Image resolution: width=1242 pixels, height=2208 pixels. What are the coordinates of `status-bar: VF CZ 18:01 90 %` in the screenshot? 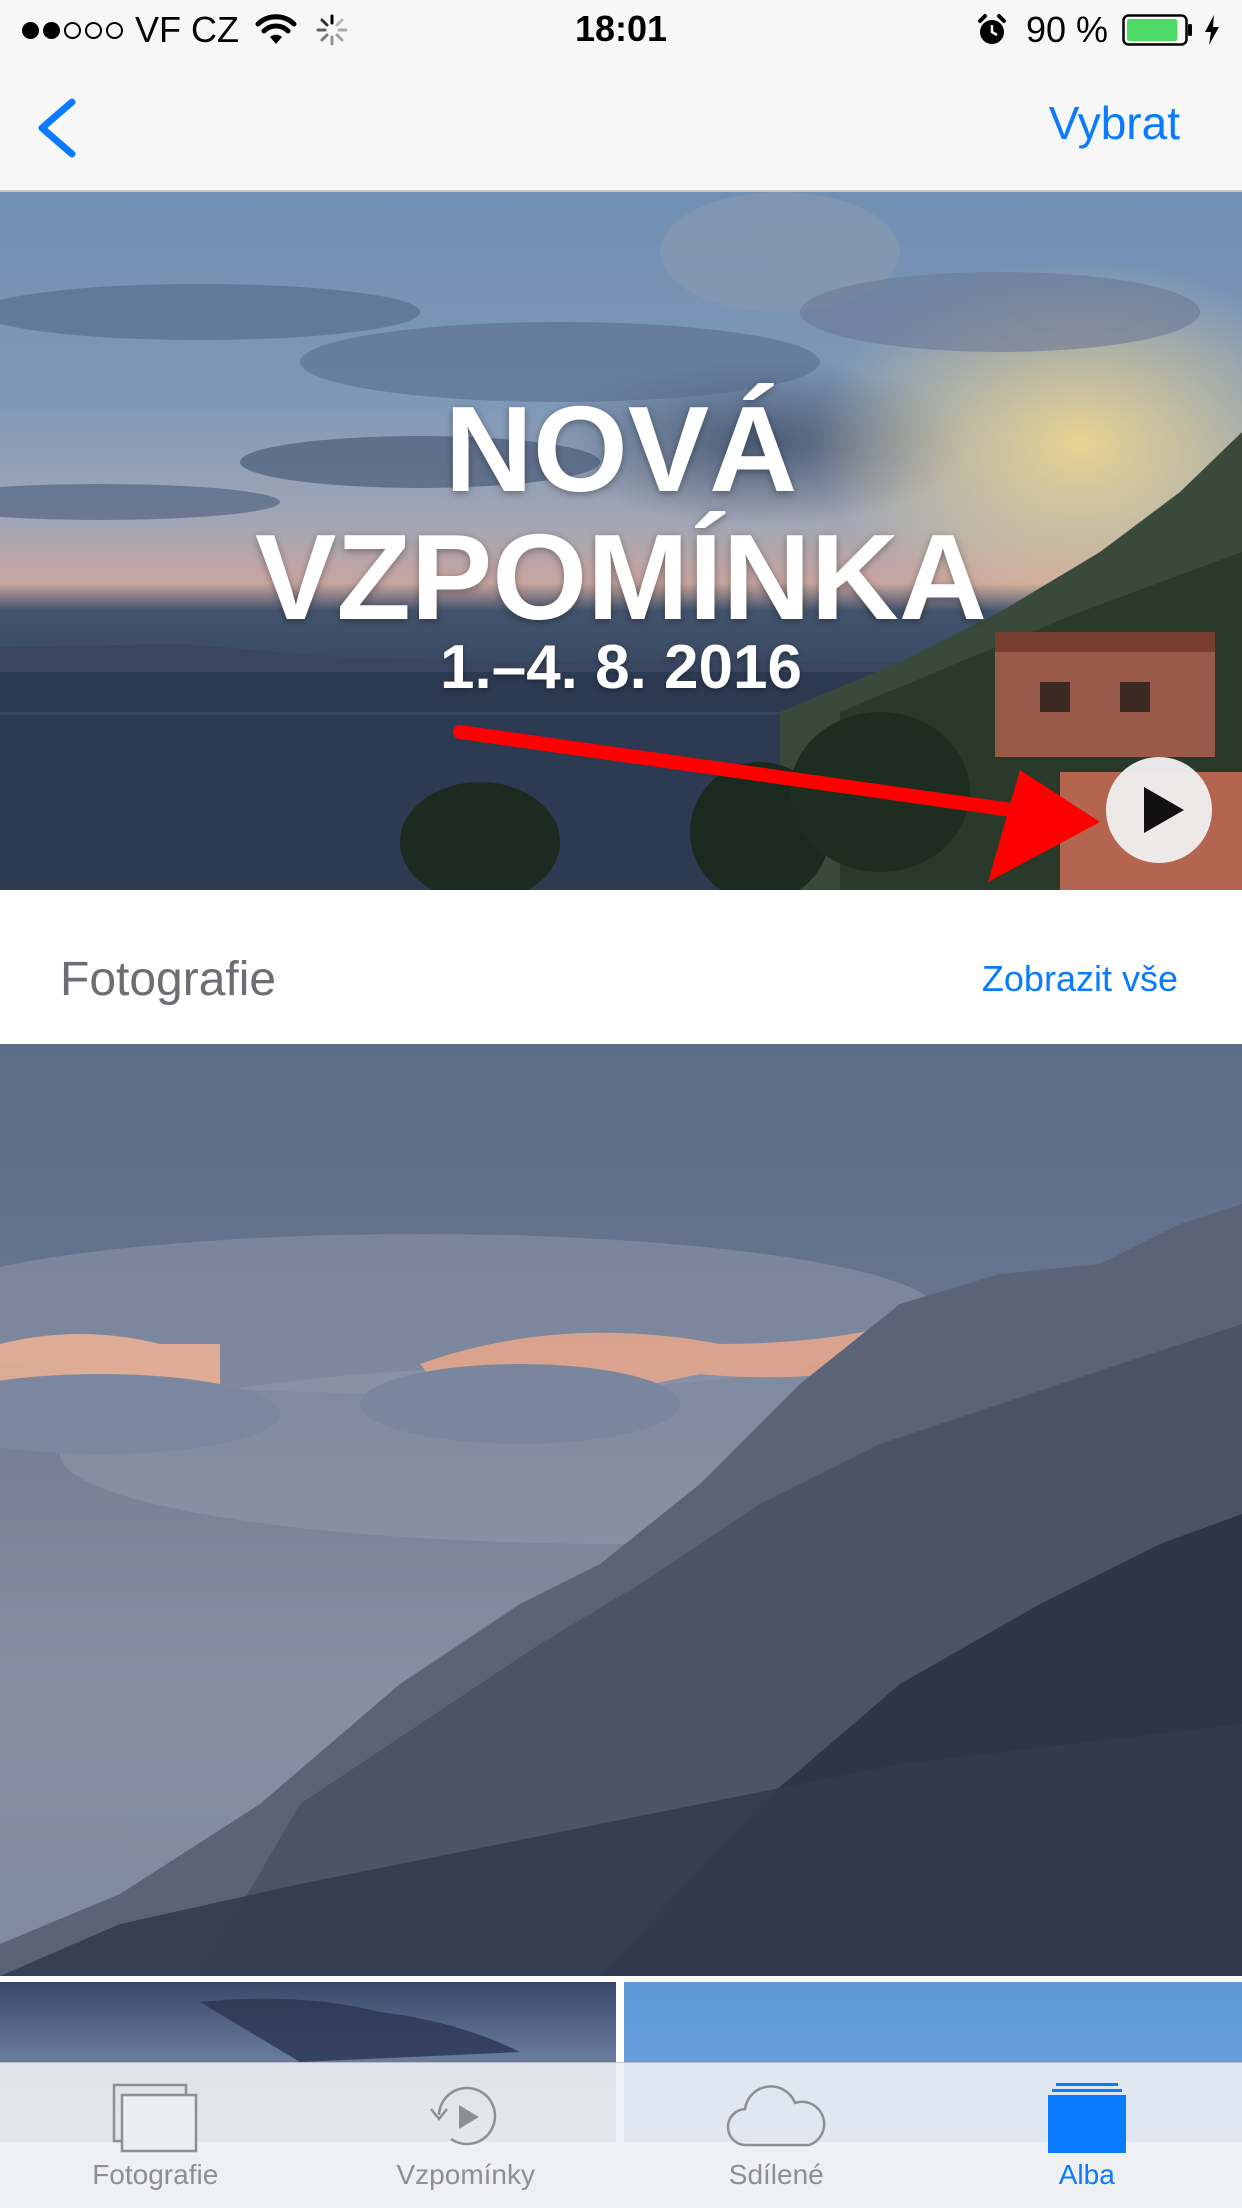 It's located at (621, 30).